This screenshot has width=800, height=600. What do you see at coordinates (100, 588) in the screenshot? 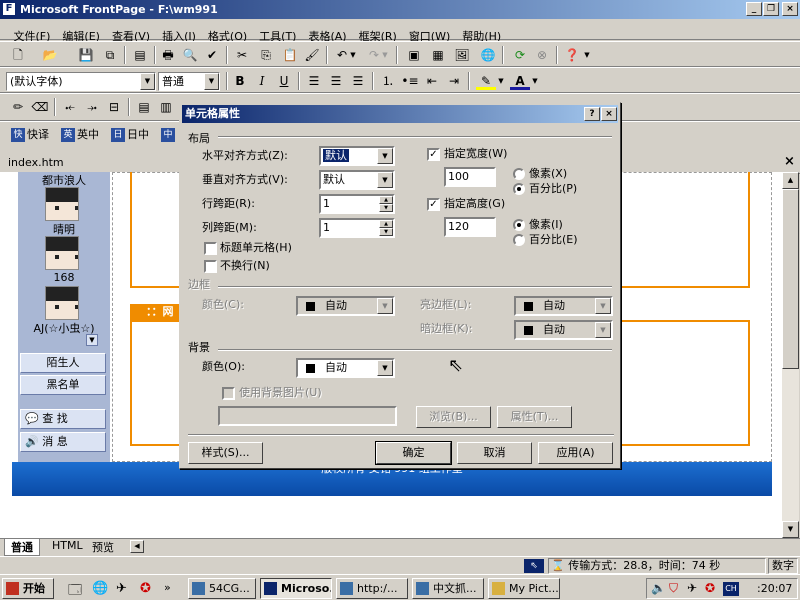
I see `browser-icon: 🌐` at bounding box center [100, 588].